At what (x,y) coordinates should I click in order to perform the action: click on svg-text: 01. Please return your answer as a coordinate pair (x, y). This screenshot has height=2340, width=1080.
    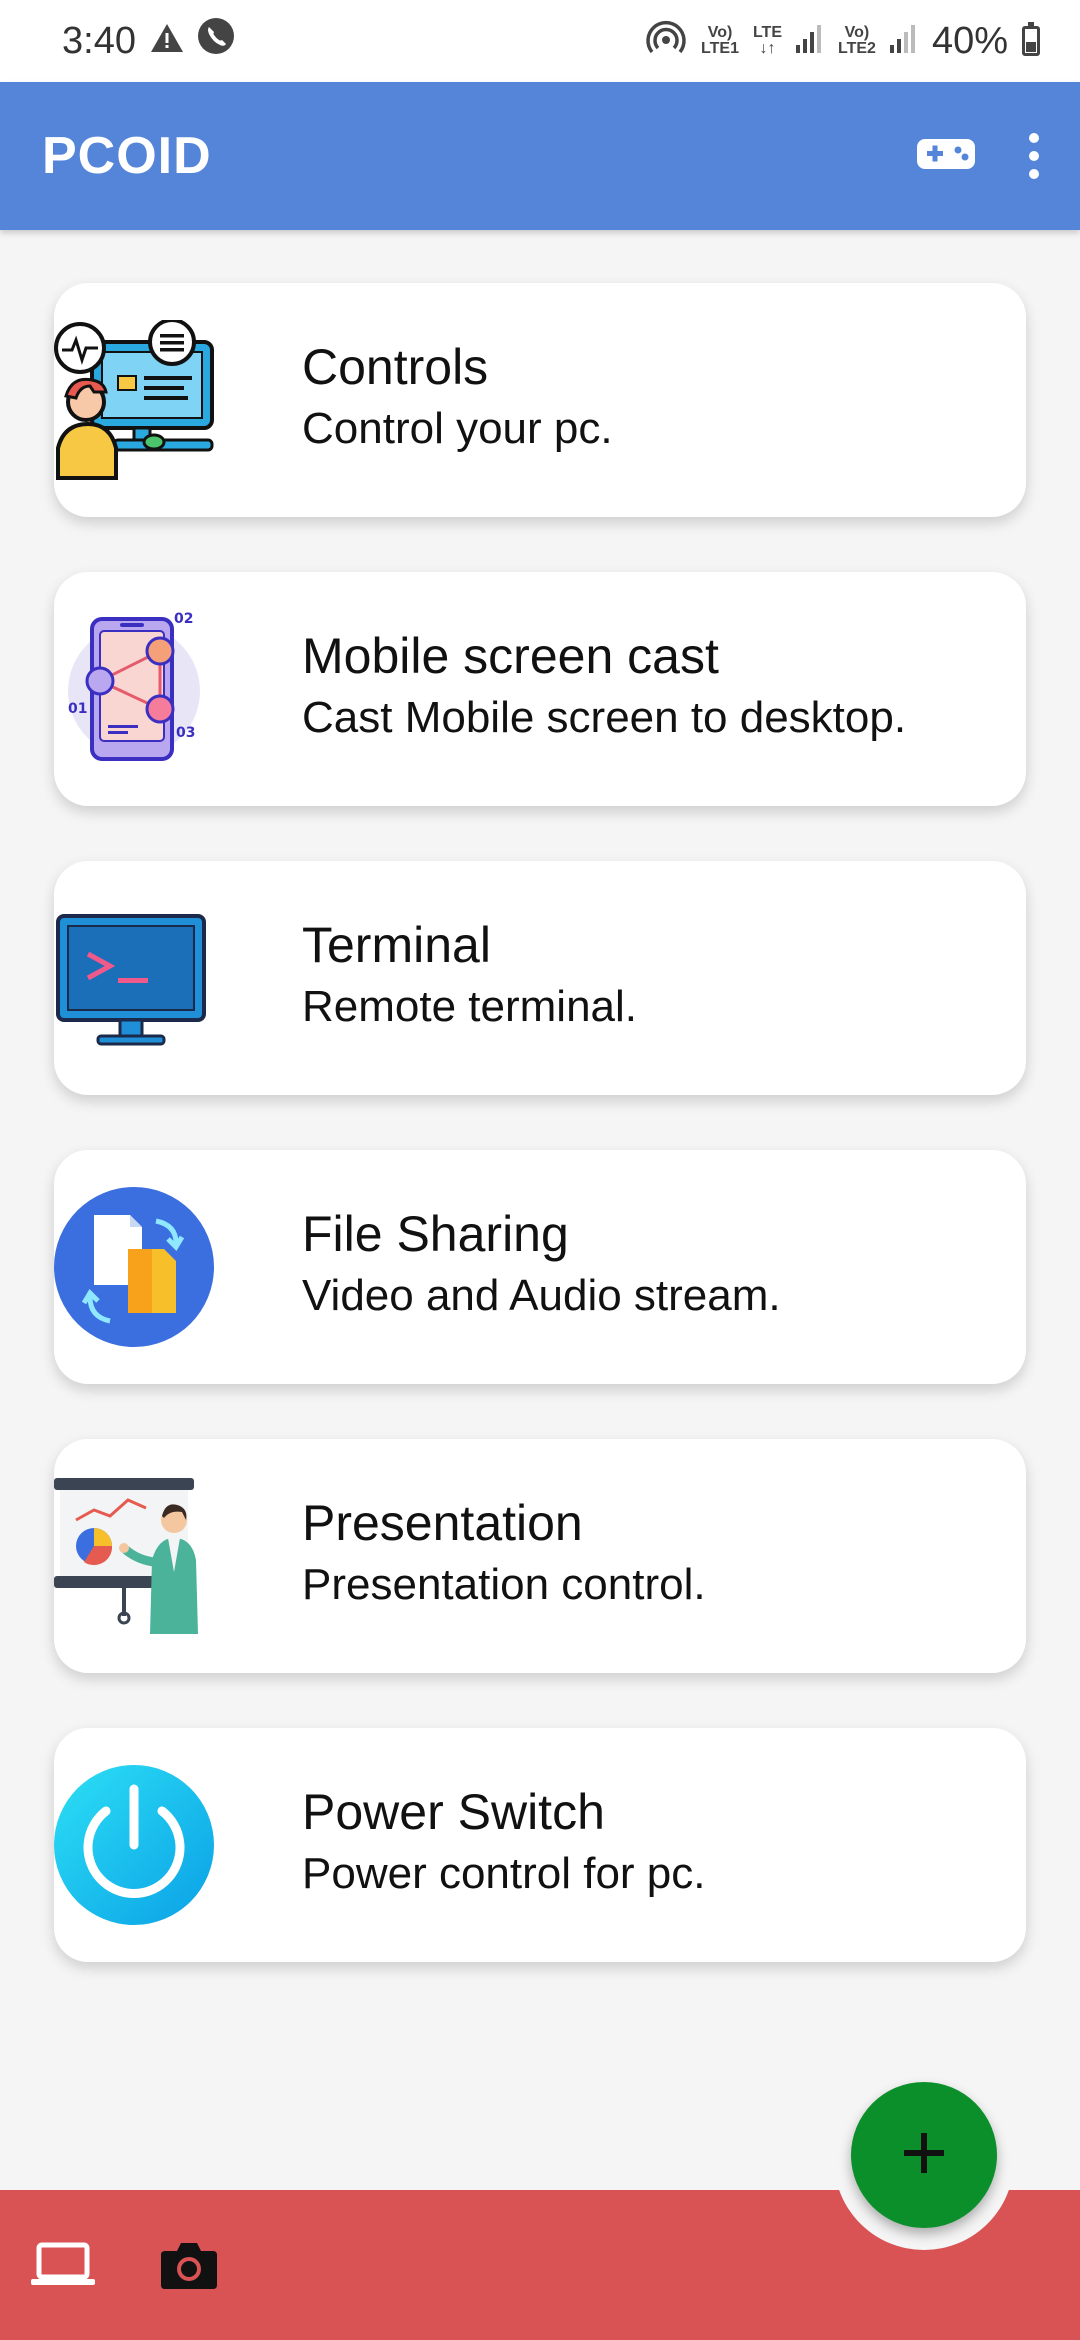
    Looking at the image, I should click on (77, 709).